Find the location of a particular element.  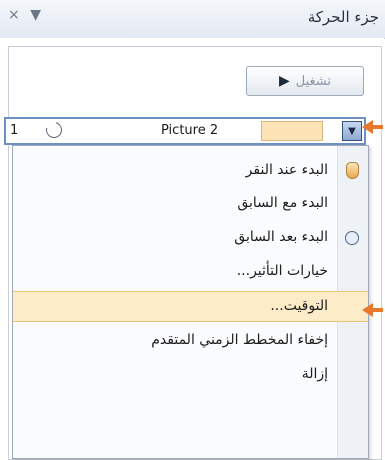

pane-title-bar: × ▼ جزء الحركة is located at coordinates (192, 19).